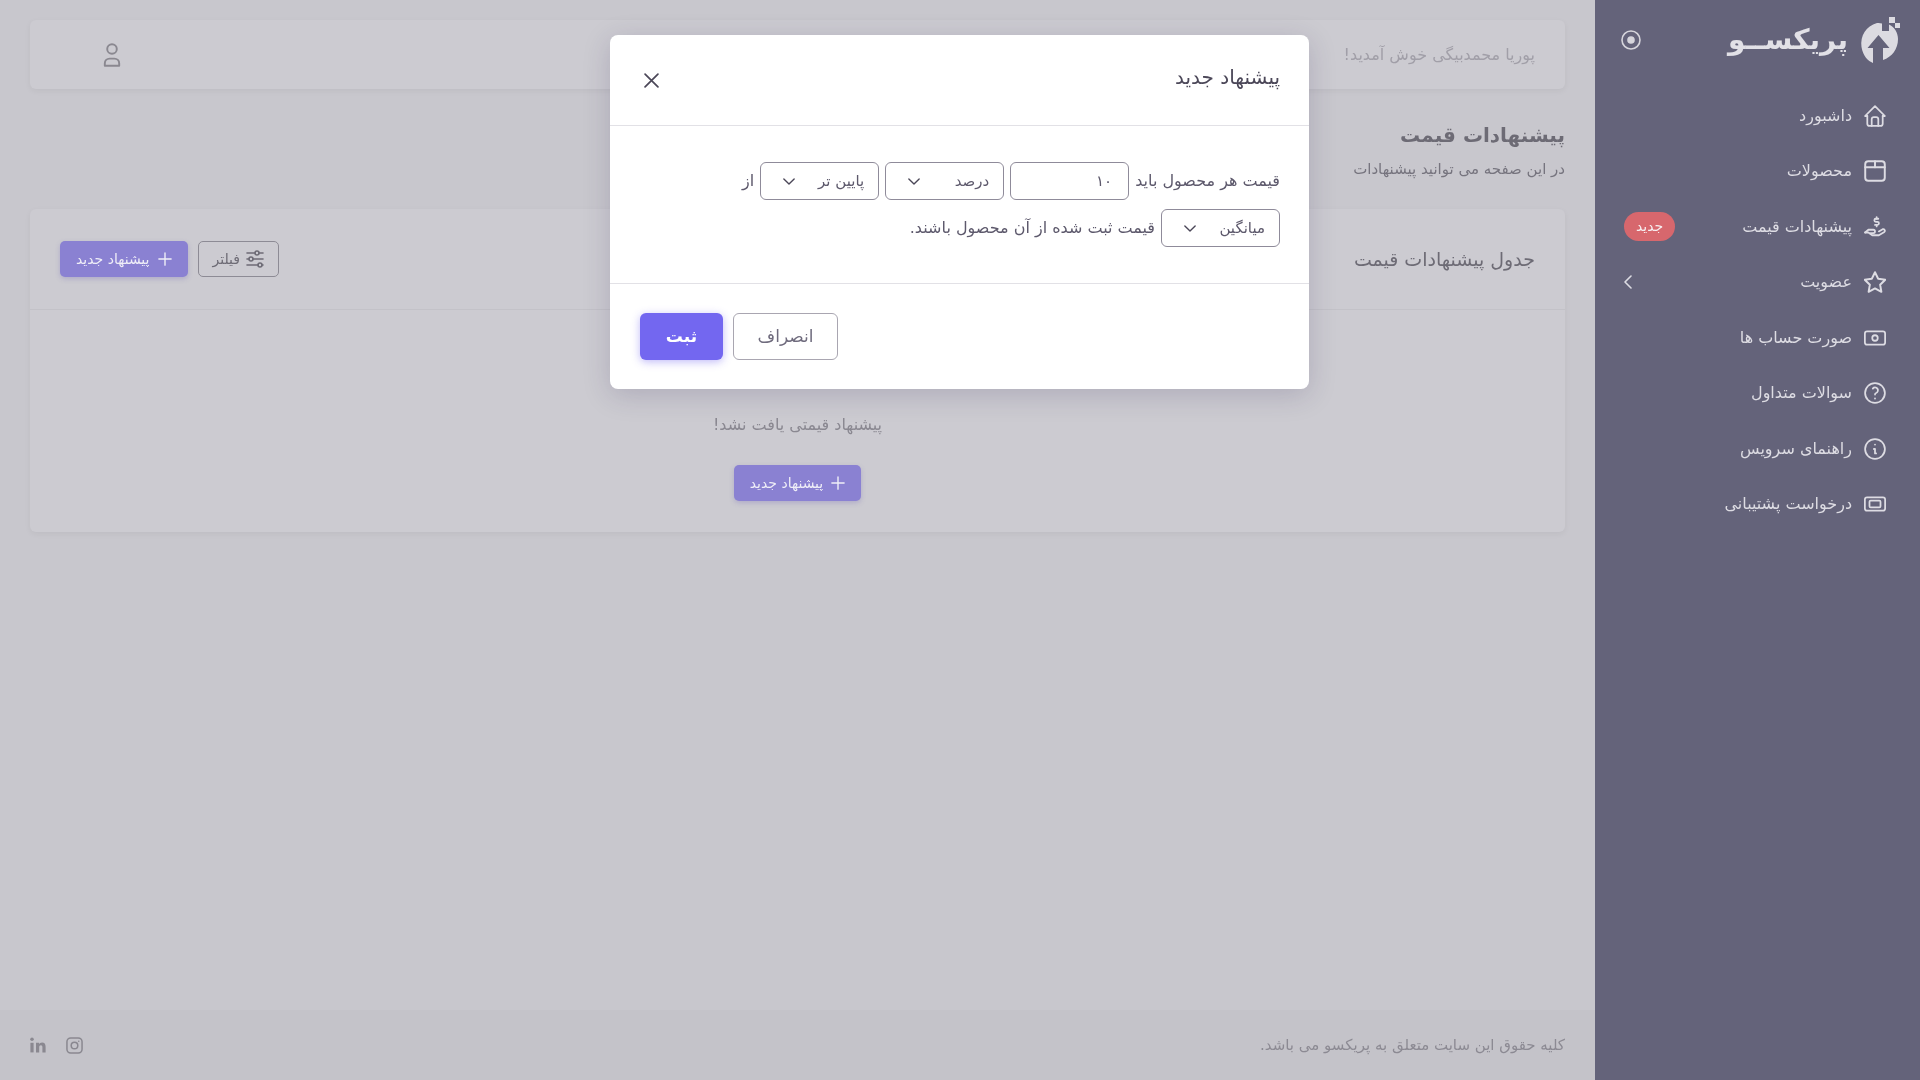 The image size is (1920, 1080). I want to click on page-title: پیشنهادات قیمت, so click(1482, 135).